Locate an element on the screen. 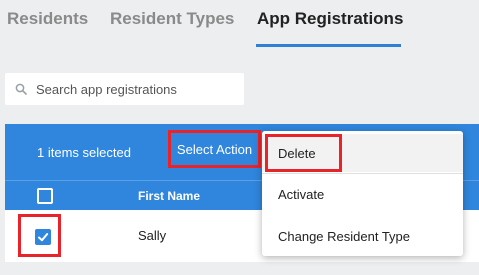  menu-item-activate: Activate is located at coordinates (362, 194).